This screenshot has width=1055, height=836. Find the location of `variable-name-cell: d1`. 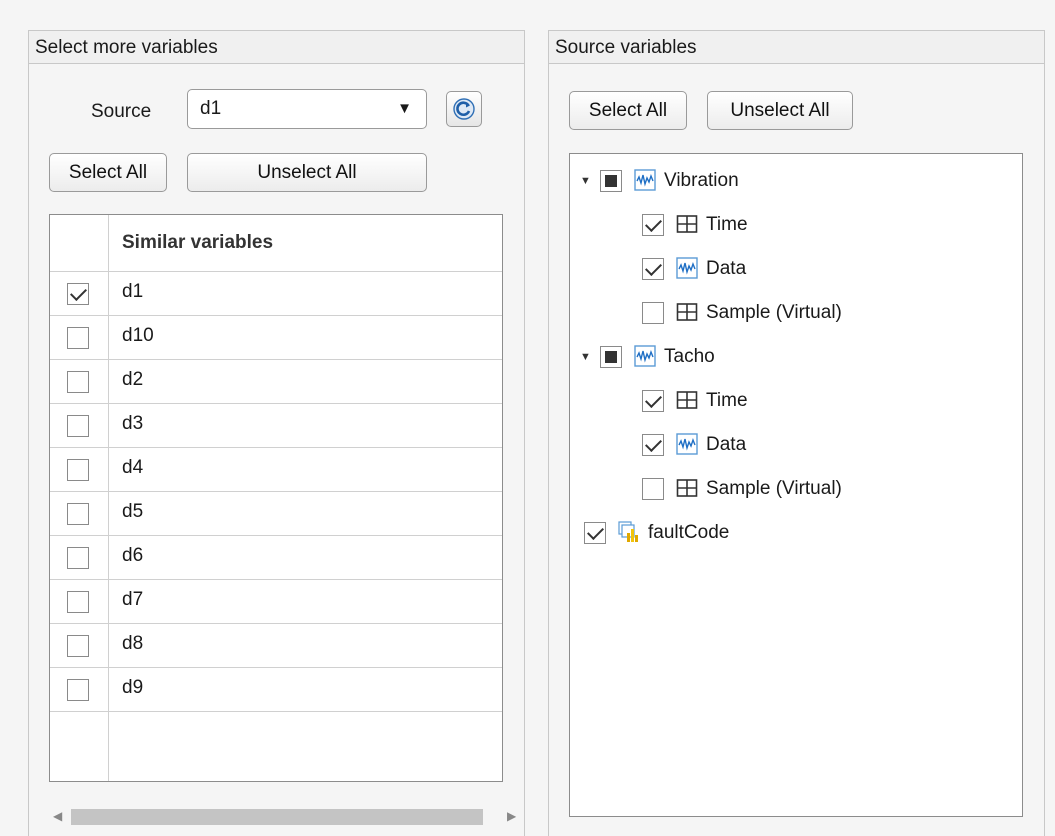

variable-name-cell: d1 is located at coordinates (133, 291).